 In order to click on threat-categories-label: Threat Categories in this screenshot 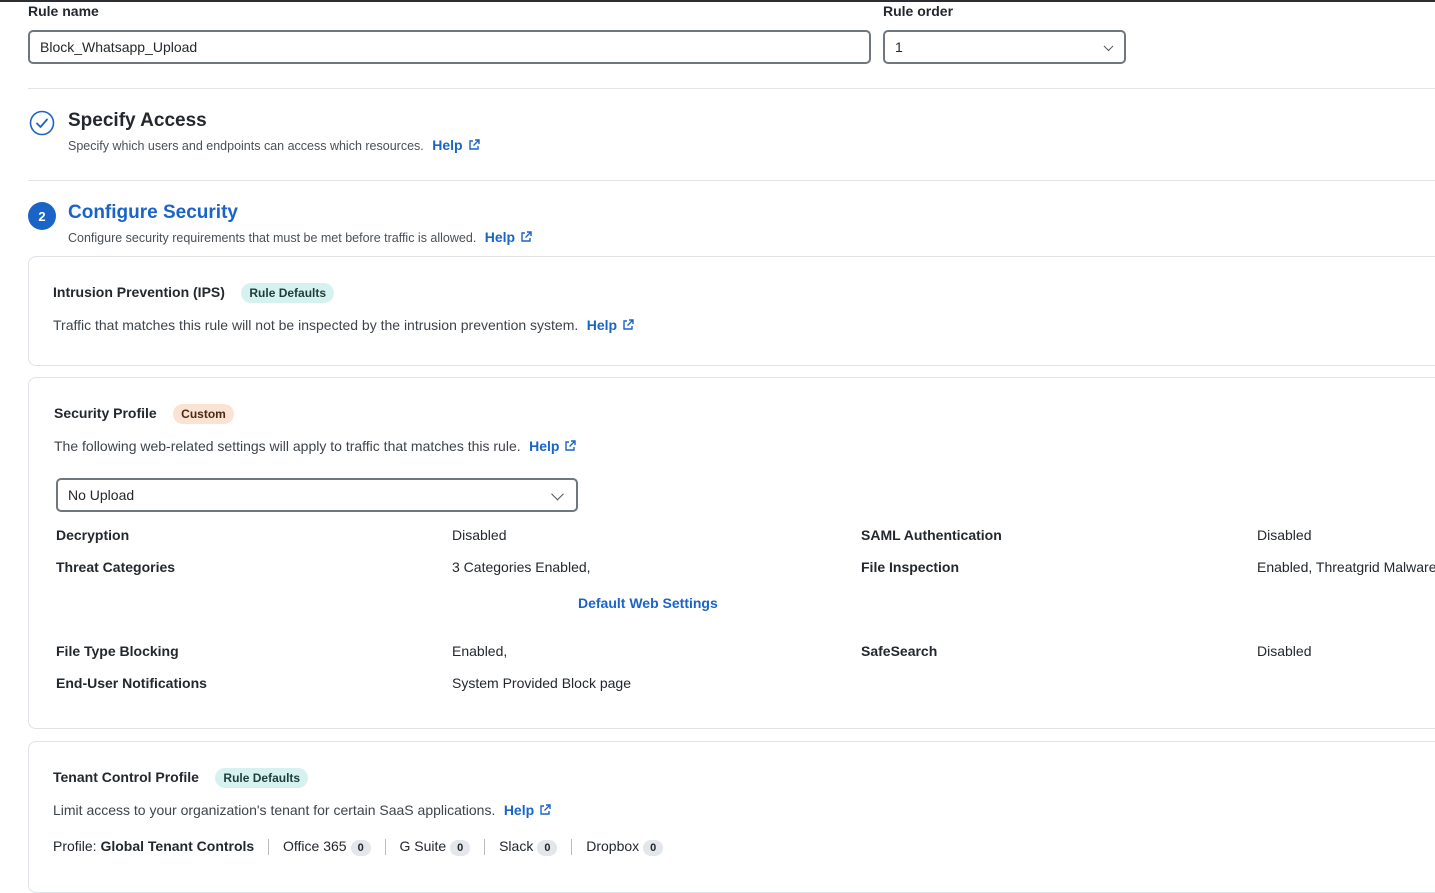, I will do `click(116, 567)`.